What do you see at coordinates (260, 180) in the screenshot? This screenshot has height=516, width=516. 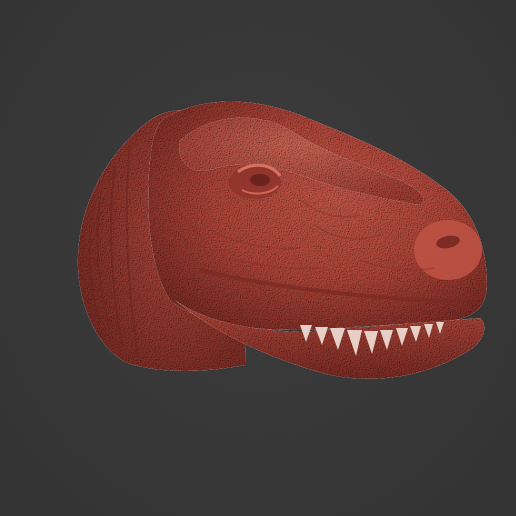 I see `eye` at bounding box center [260, 180].